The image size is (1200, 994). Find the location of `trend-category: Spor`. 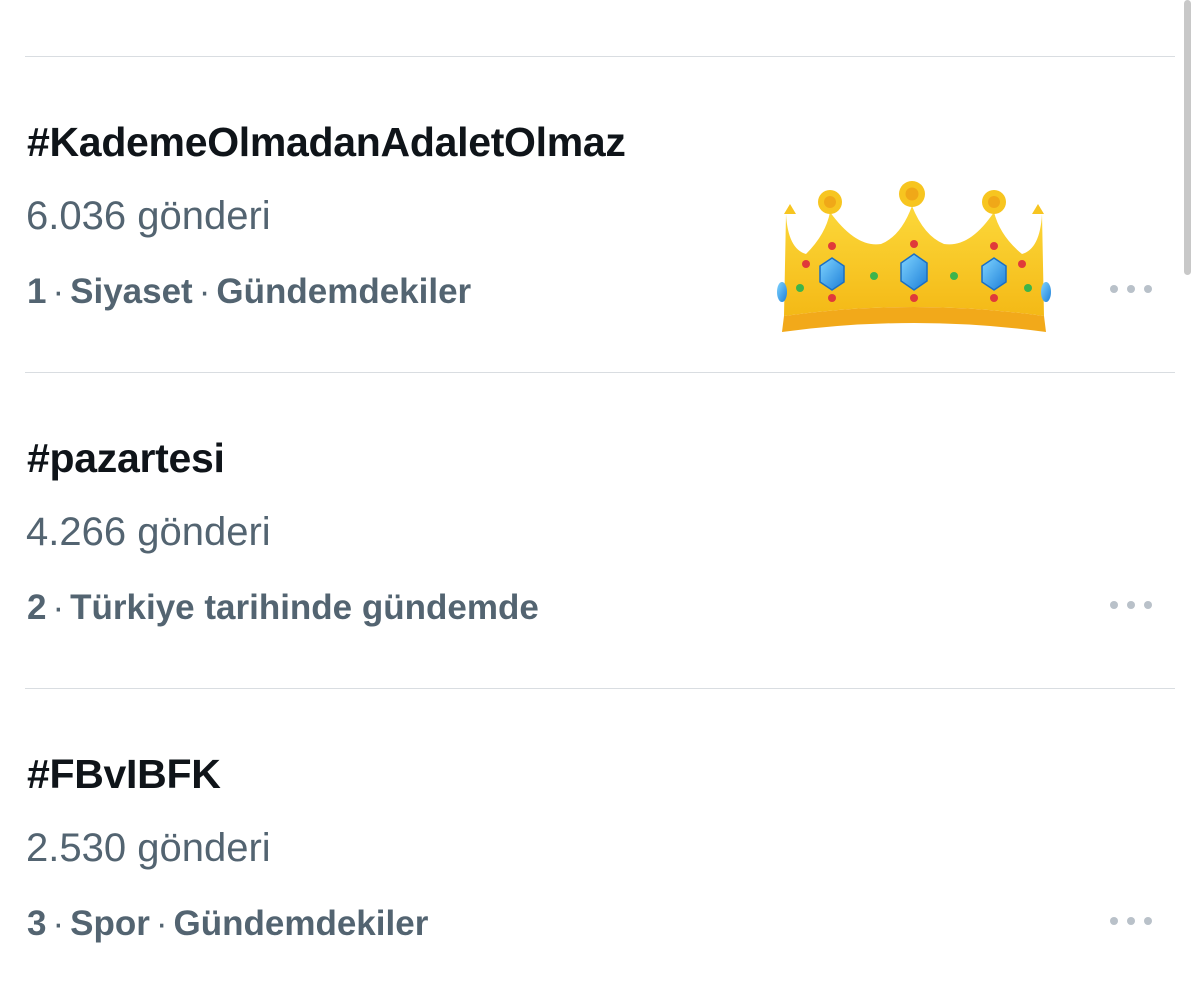

trend-category: Spor is located at coordinates (110, 923).